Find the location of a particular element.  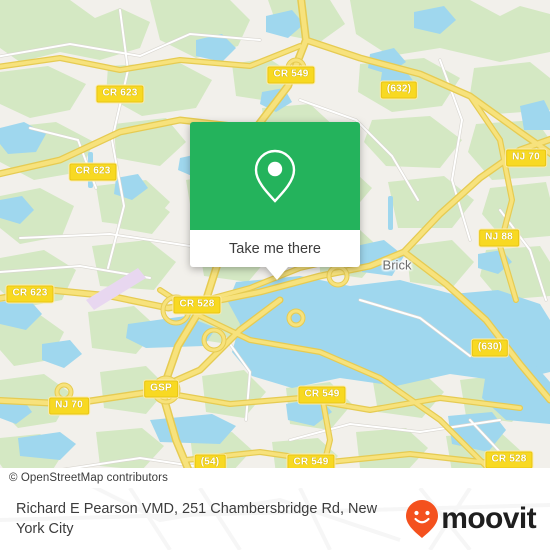

location-callout-card: Take me there is located at coordinates (275, 201).